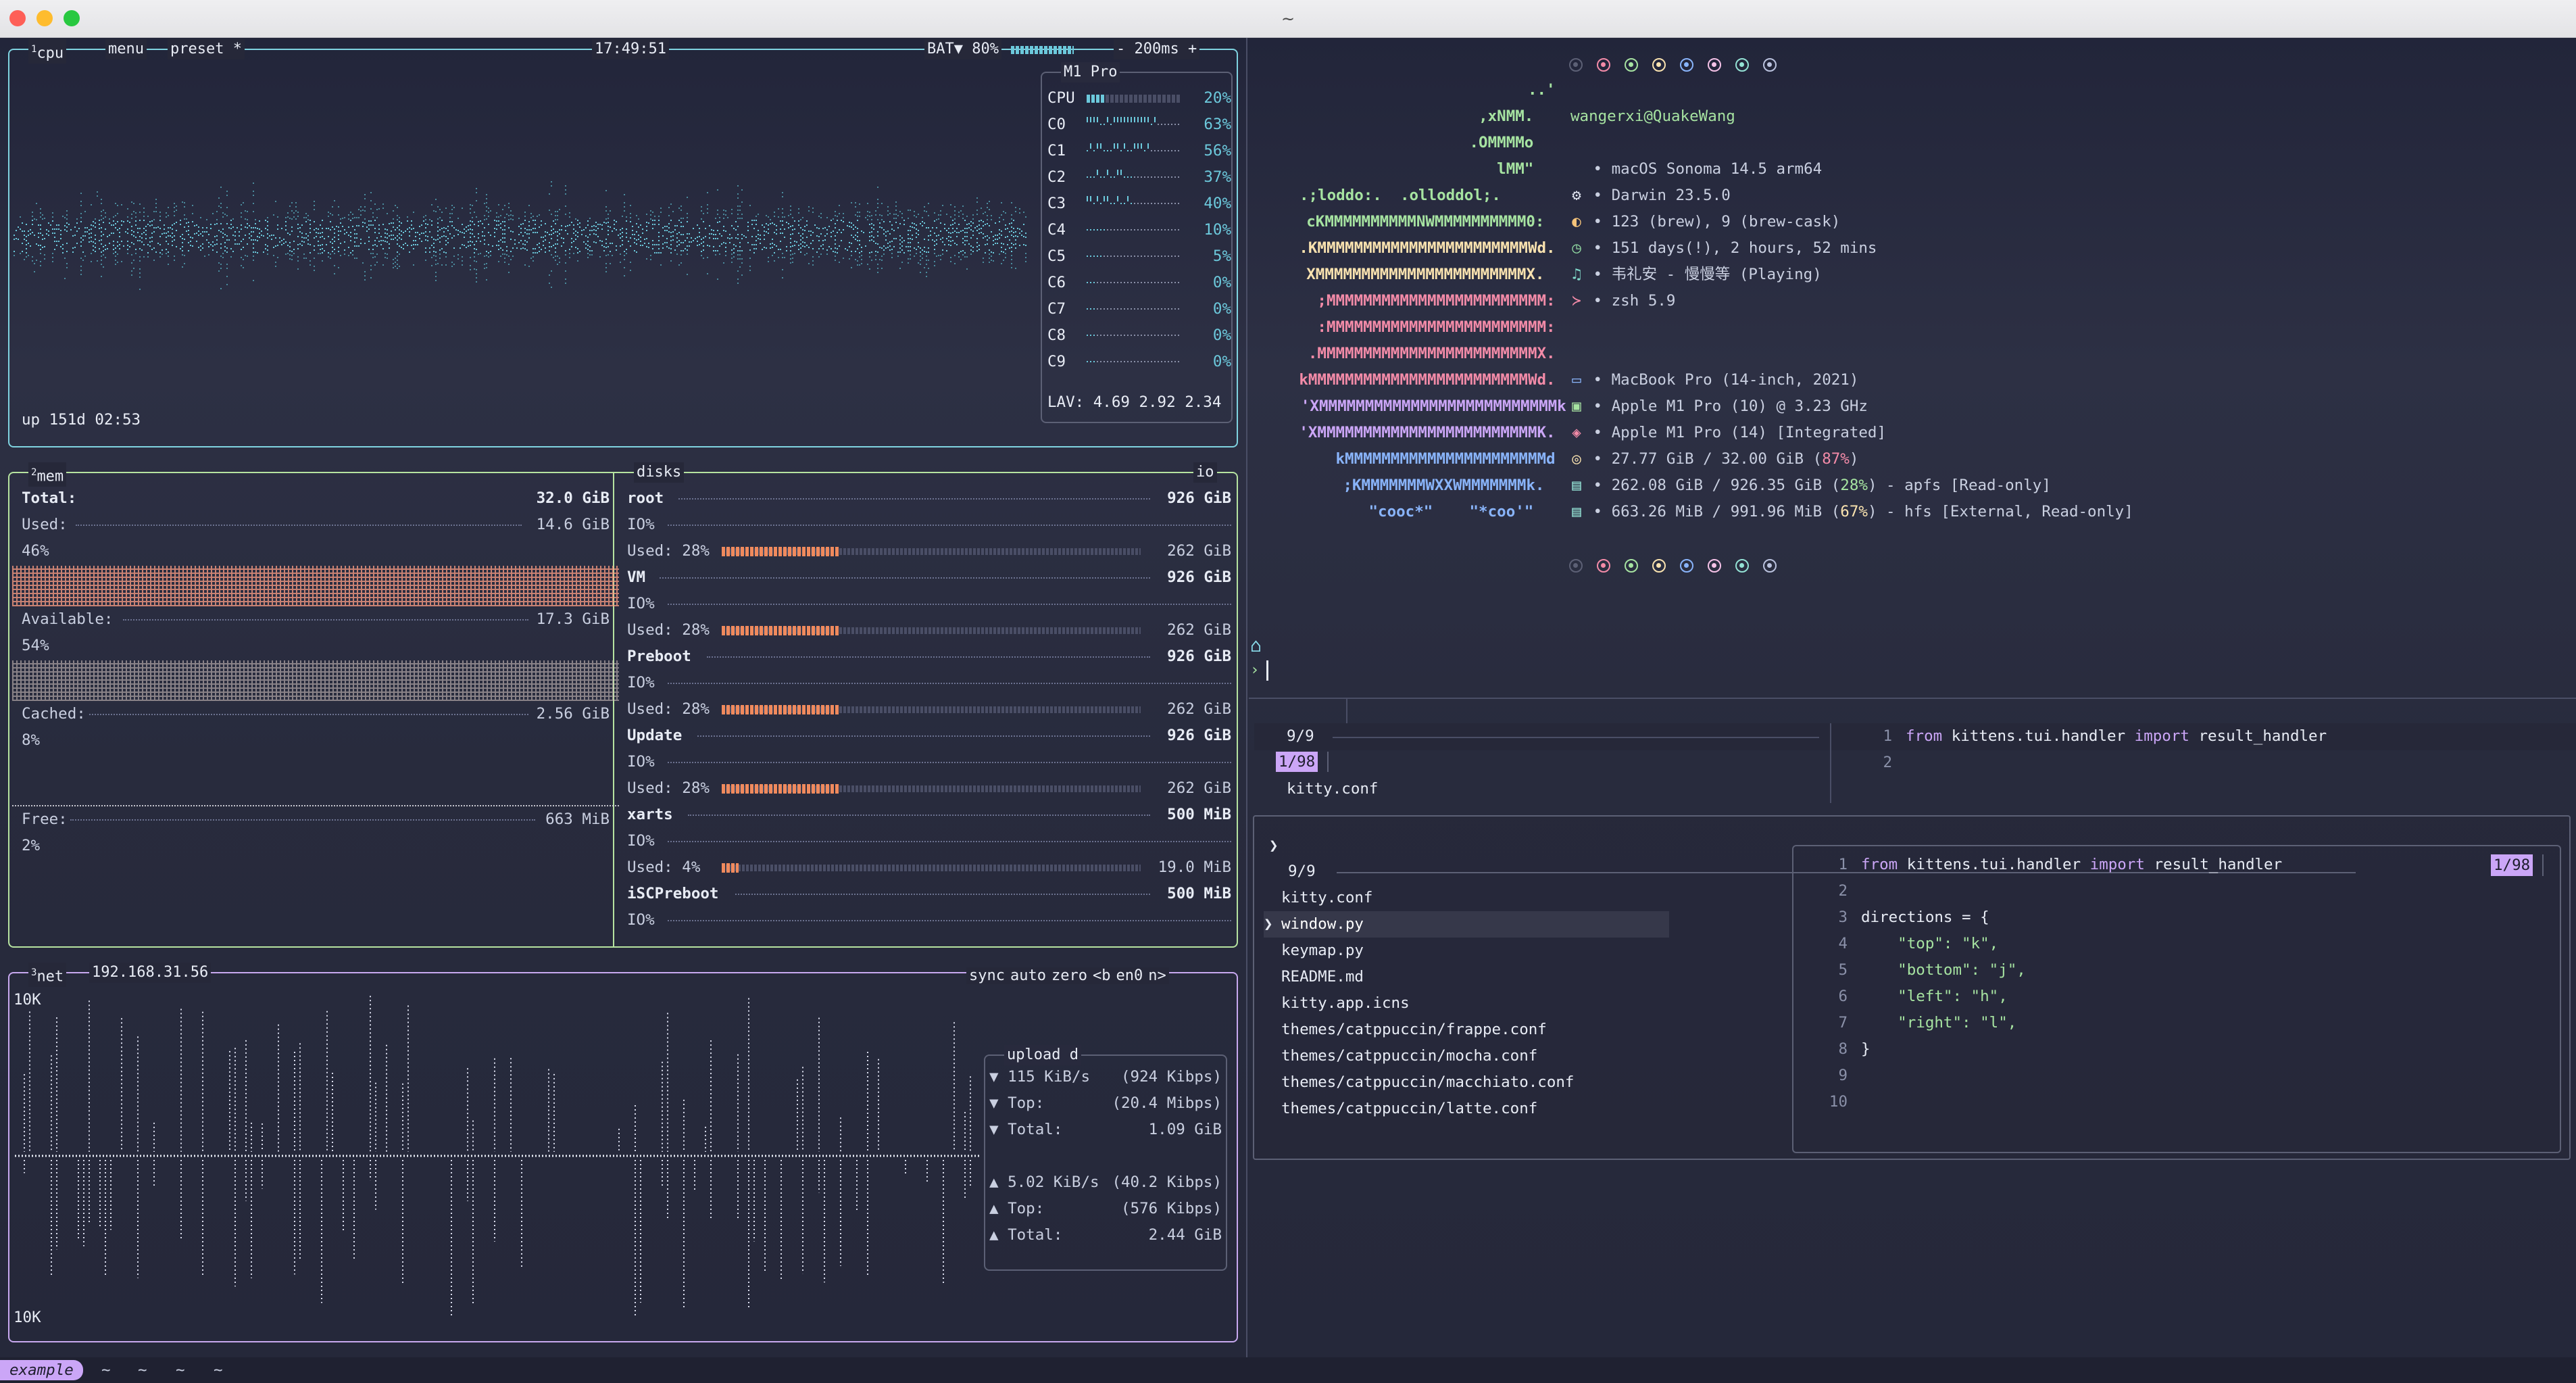 Image resolution: width=2576 pixels, height=1383 pixels. What do you see at coordinates (646, 498) in the screenshot?
I see `disk-name: root` at bounding box center [646, 498].